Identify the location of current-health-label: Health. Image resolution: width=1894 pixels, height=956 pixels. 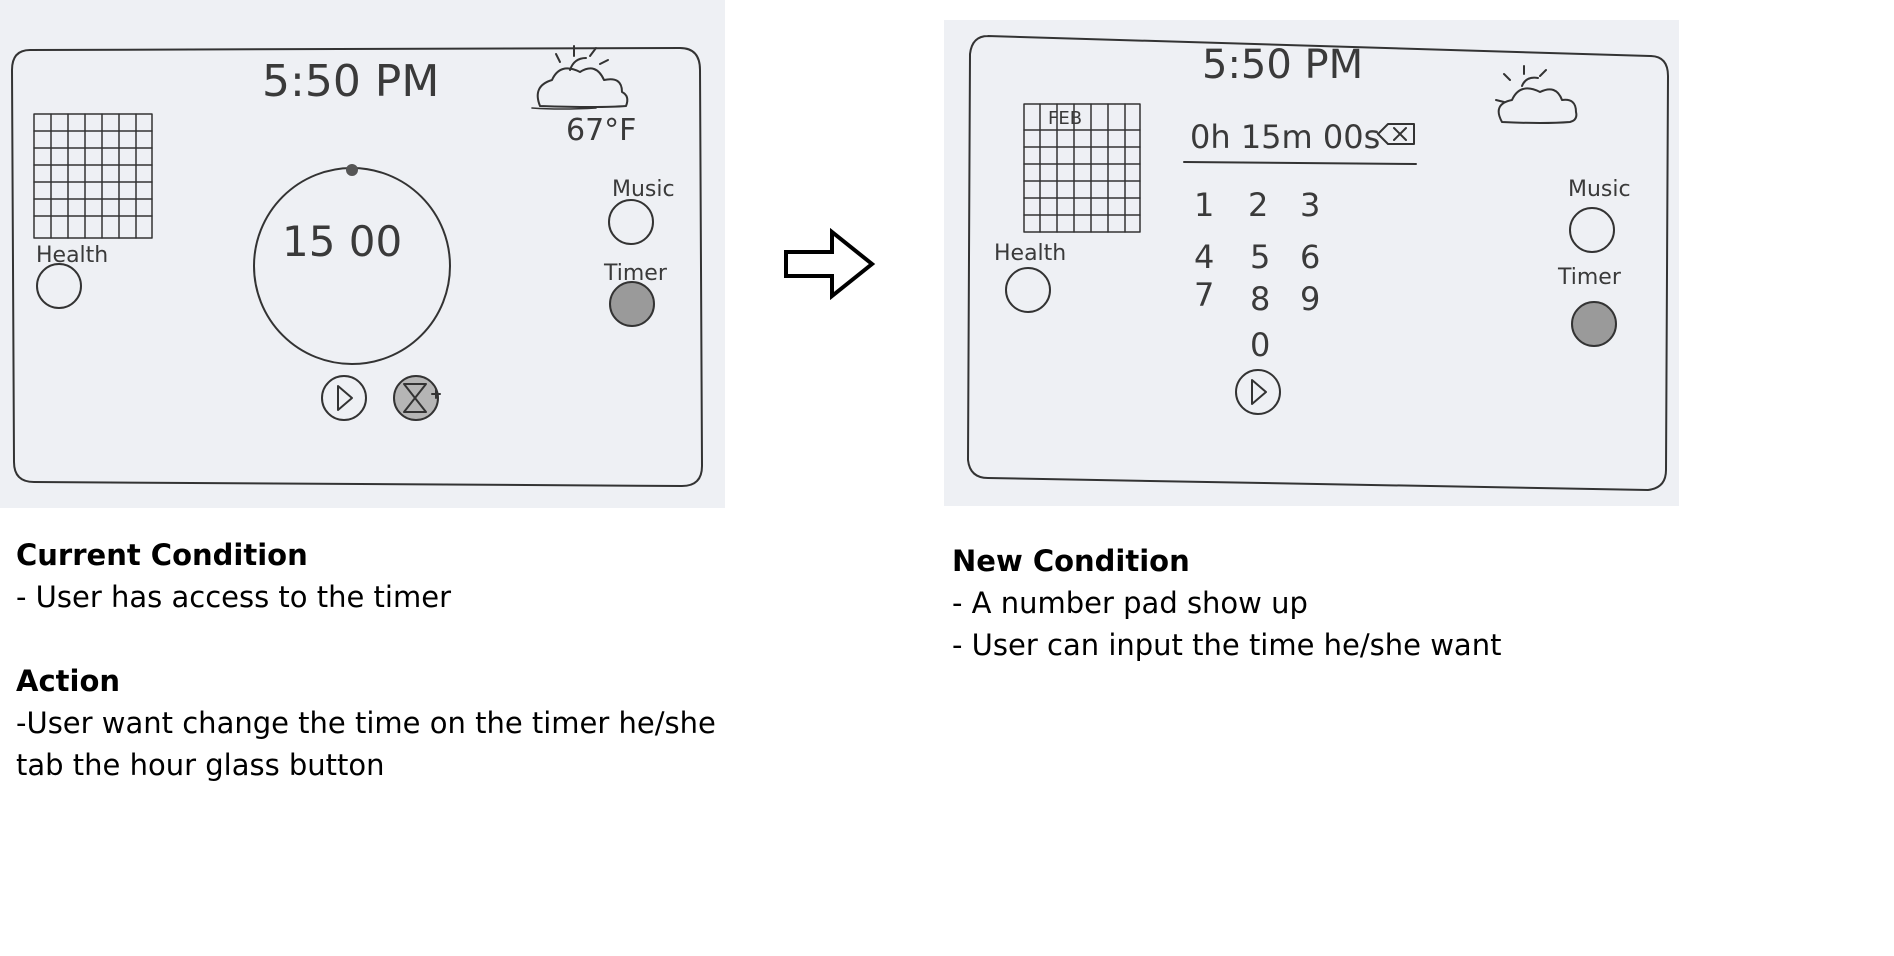
(72, 255).